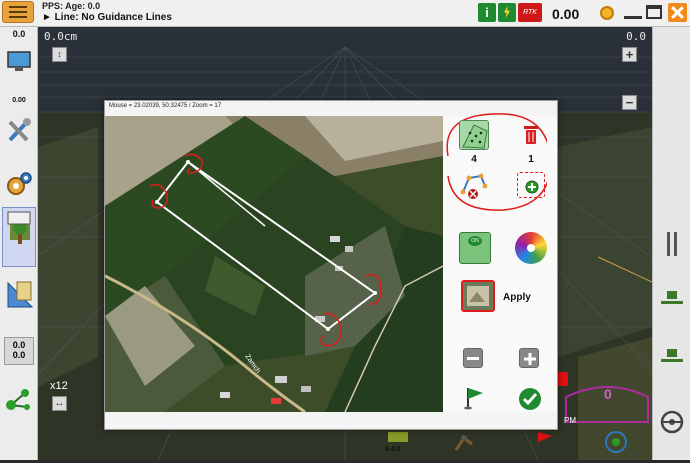 The height and width of the screenshot is (463, 690). What do you see at coordinates (607, 13) in the screenshot?
I see `day-night-icon` at bounding box center [607, 13].